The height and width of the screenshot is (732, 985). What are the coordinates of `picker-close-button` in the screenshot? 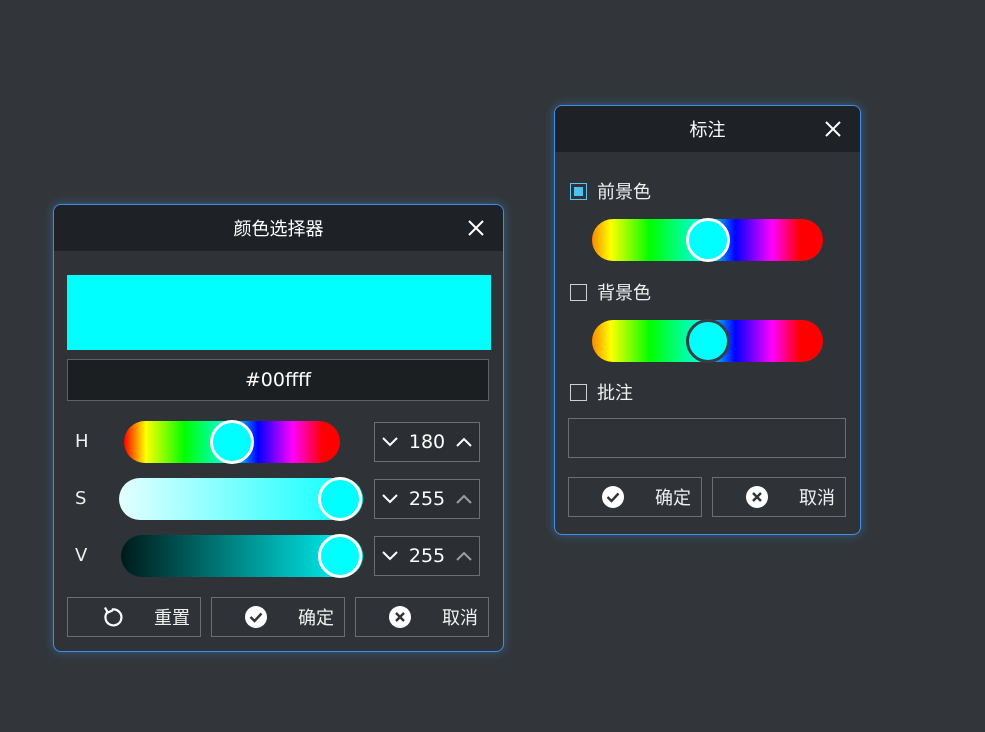 It's located at (476, 228).